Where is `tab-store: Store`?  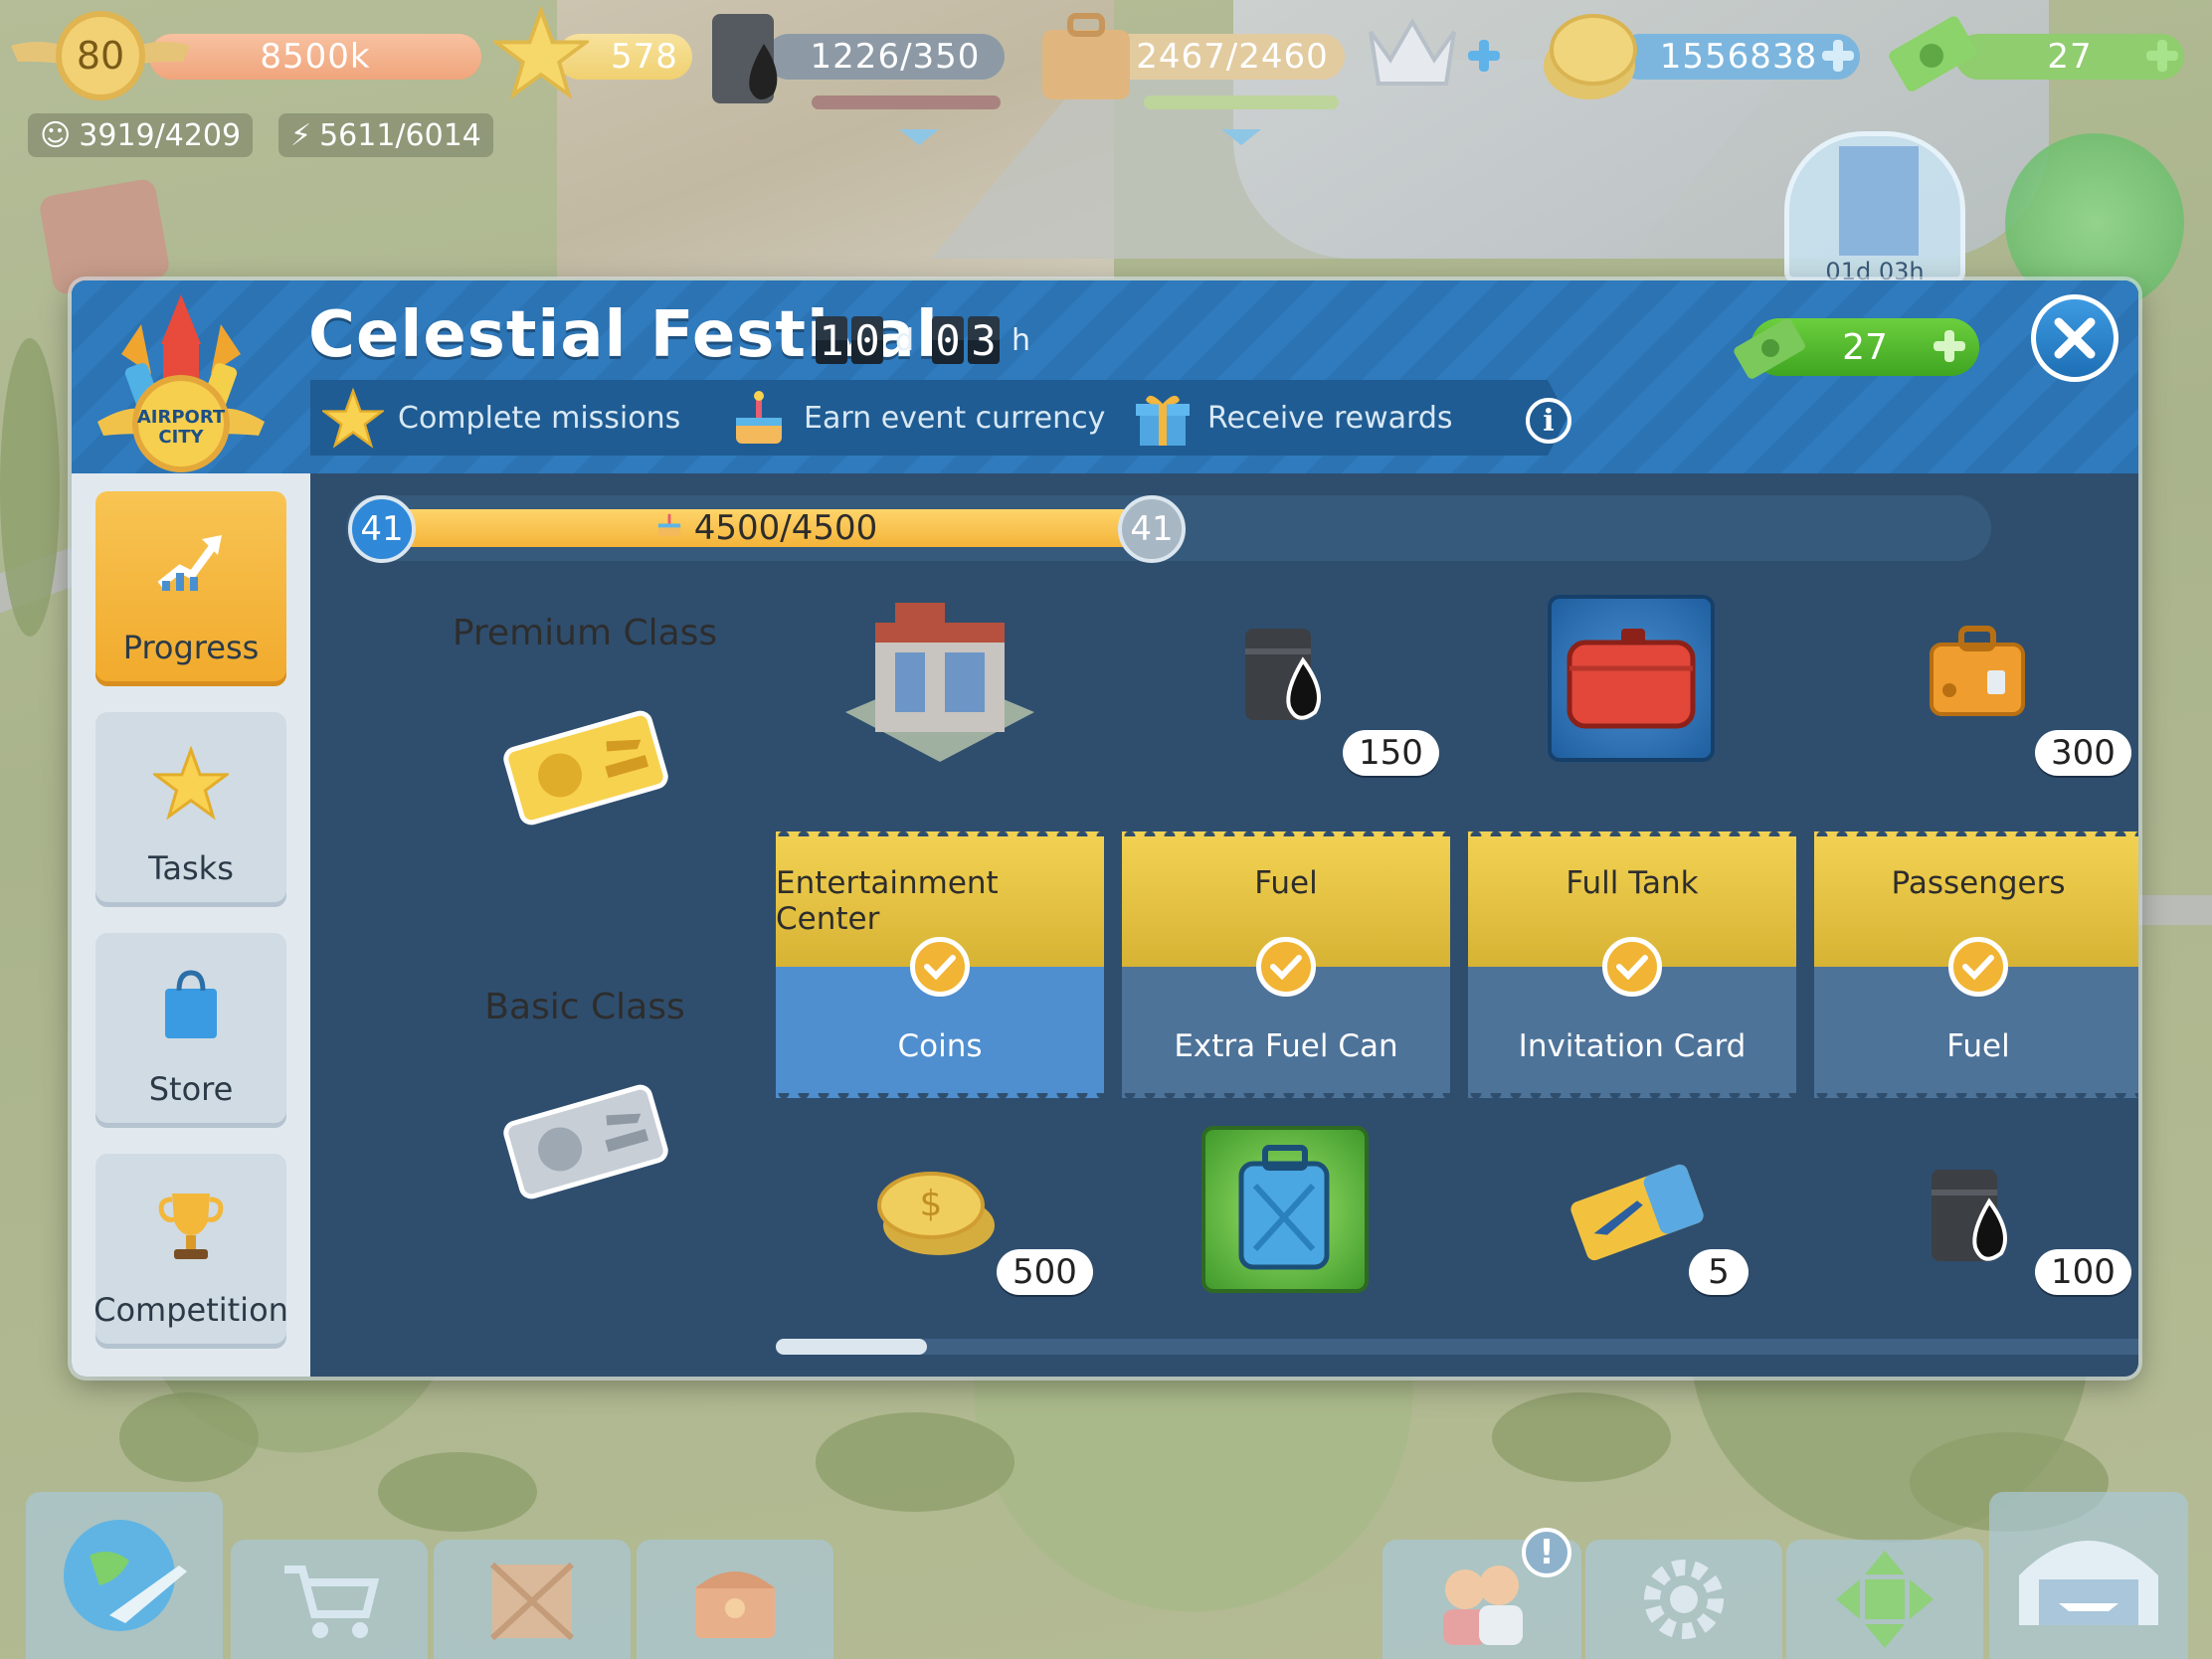
tab-store: Store is located at coordinates (190, 1030).